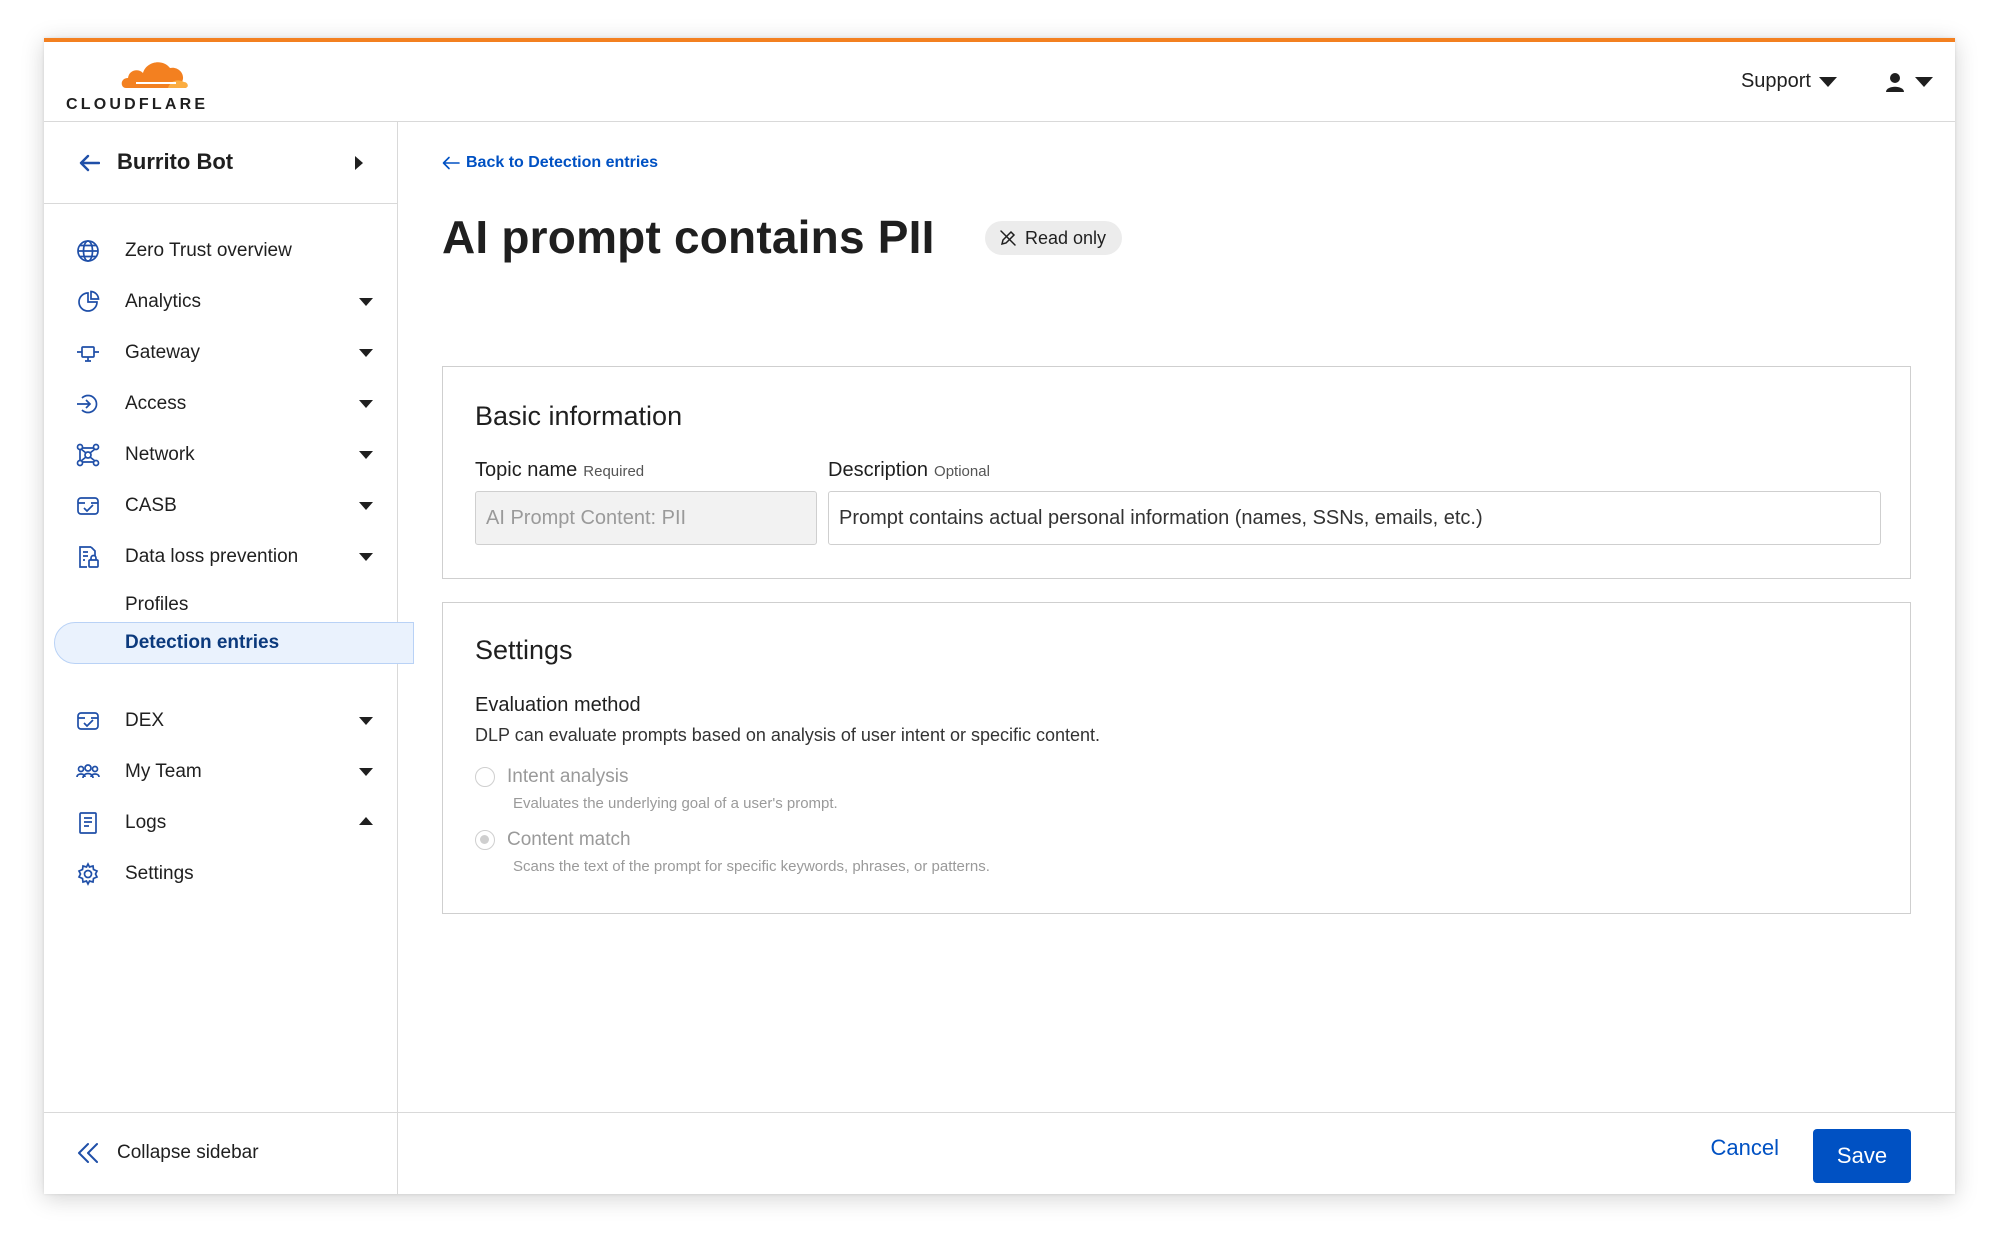 This screenshot has width=1999, height=1243. I want to click on dlp-icon, so click(89, 557).